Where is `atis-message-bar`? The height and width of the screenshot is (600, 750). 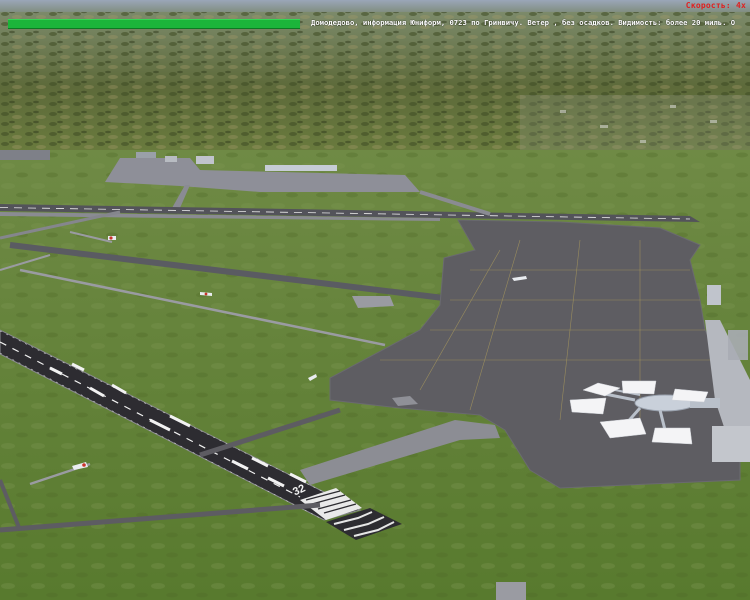 atis-message-bar is located at coordinates (154, 24).